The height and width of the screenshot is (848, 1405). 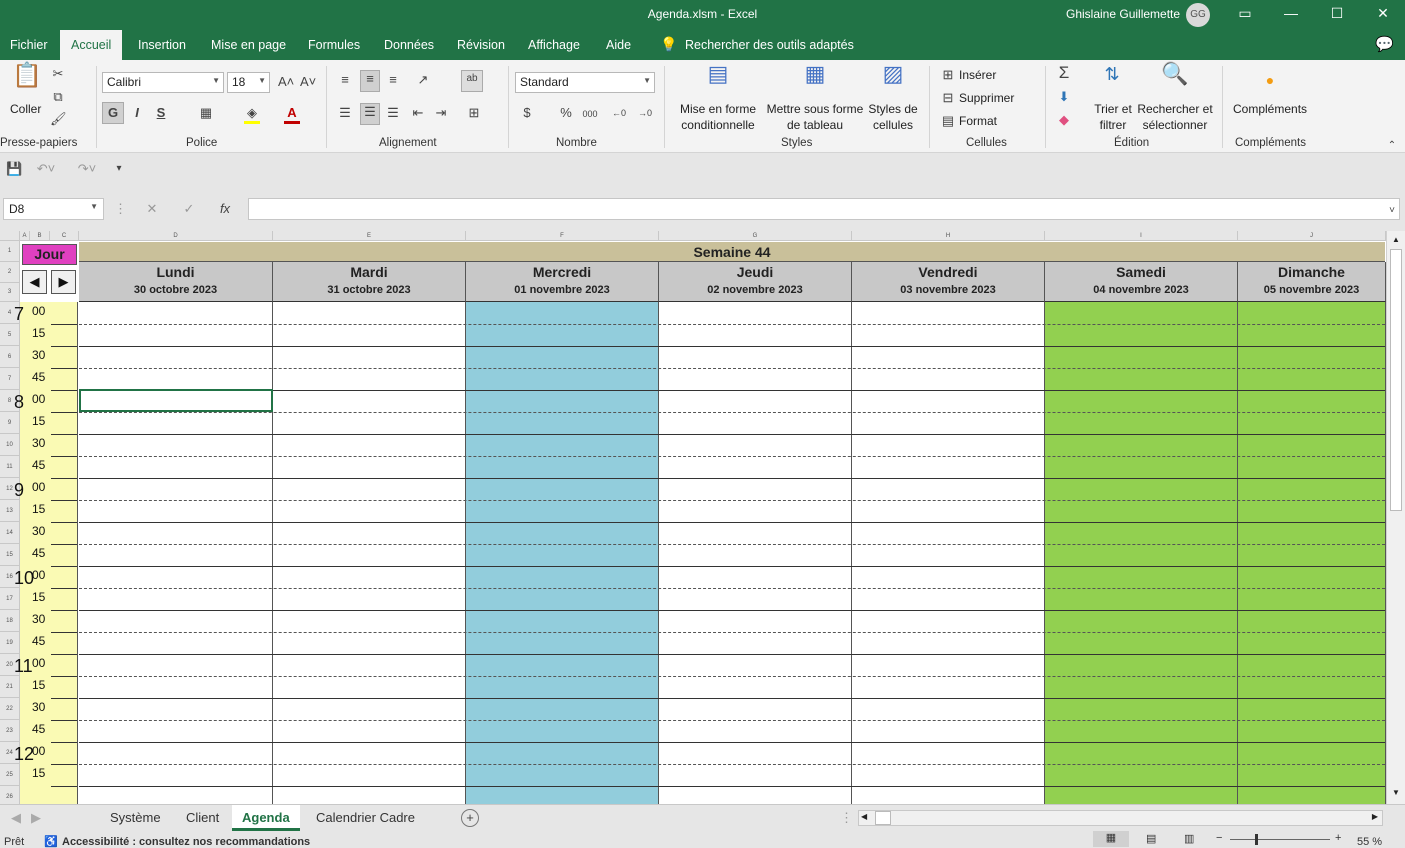 What do you see at coordinates (10, 379) in the screenshot?
I see `row-header: 7` at bounding box center [10, 379].